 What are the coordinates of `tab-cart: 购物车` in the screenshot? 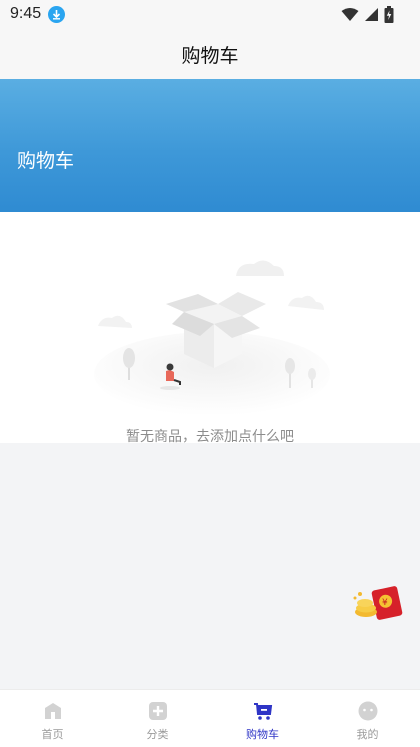 It's located at (262, 718).